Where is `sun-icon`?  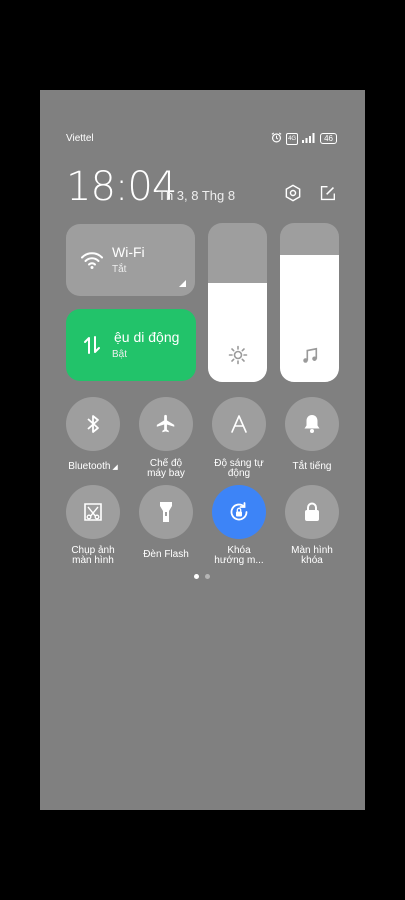
sun-icon is located at coordinates (237, 357).